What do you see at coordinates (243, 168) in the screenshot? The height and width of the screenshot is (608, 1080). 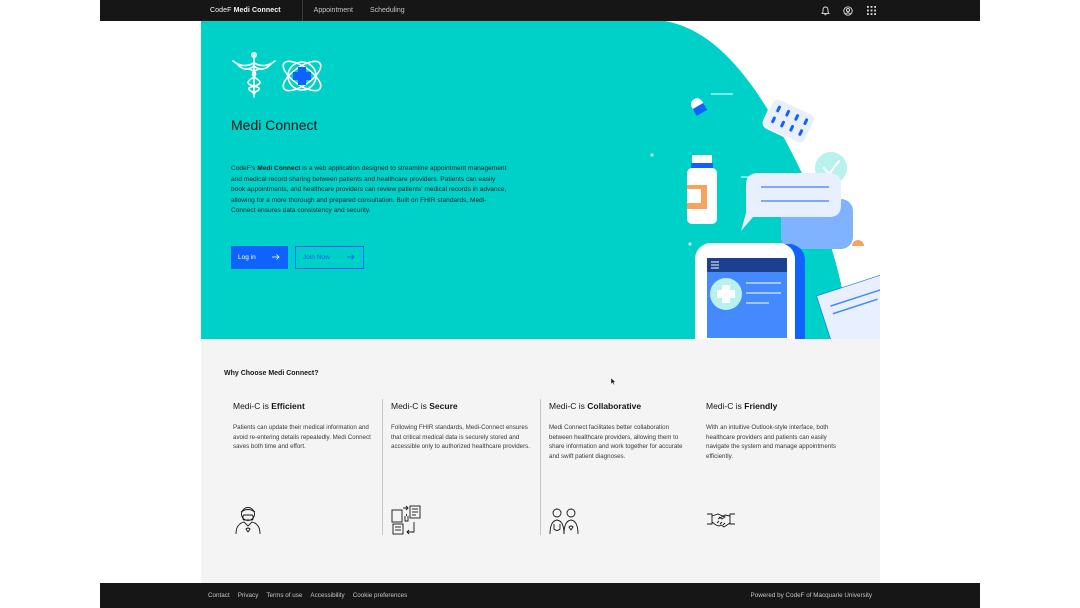 I see `hero-desc-prefix: CodeF's` at bounding box center [243, 168].